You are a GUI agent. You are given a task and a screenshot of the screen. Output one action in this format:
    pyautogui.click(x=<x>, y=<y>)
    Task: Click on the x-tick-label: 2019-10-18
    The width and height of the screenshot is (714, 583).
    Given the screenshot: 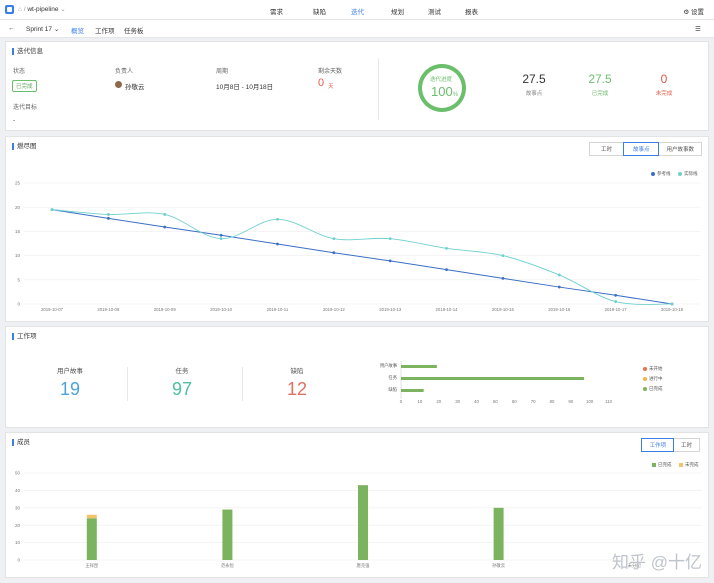 What is the action you would take?
    pyautogui.click(x=672, y=309)
    